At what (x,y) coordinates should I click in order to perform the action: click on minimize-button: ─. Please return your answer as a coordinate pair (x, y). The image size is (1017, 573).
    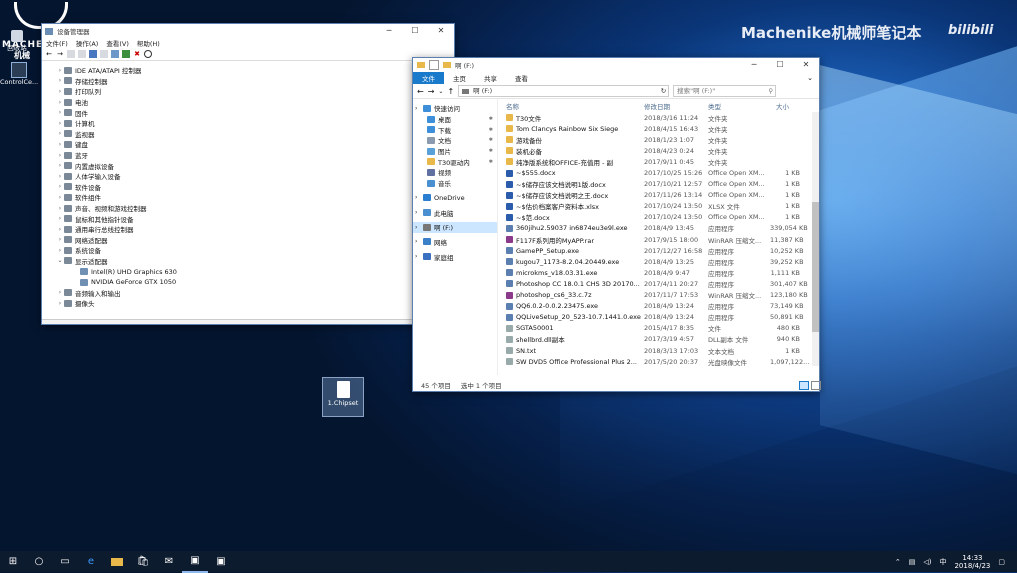
    Looking at the image, I should click on (754, 65).